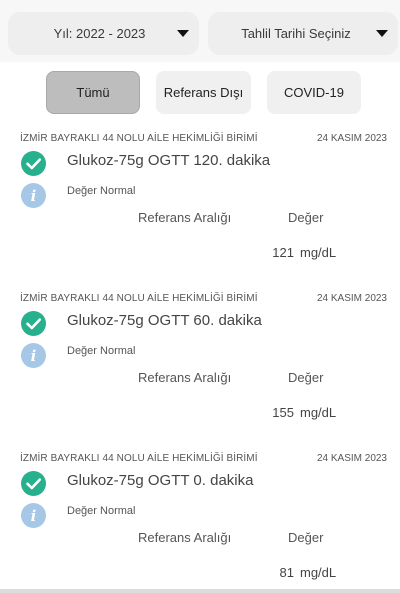 The image size is (400, 593). I want to click on tab-all: Tümü, so click(93, 92).